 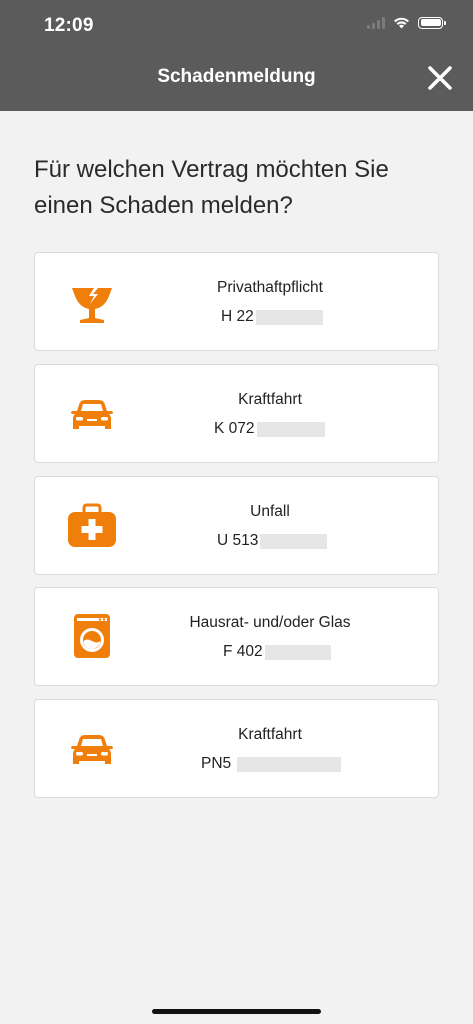 I want to click on status-icons, so click(x=406, y=22).